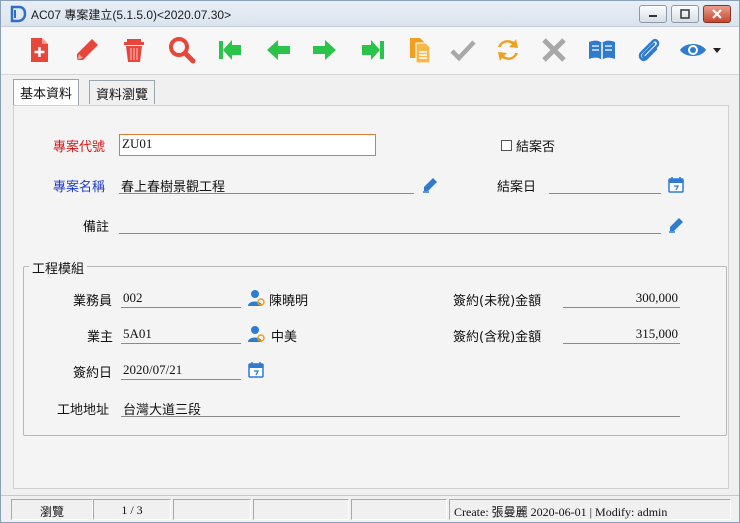 This screenshot has width=740, height=523. Describe the element at coordinates (284, 337) in the screenshot. I see `owner-name: 中美` at that location.